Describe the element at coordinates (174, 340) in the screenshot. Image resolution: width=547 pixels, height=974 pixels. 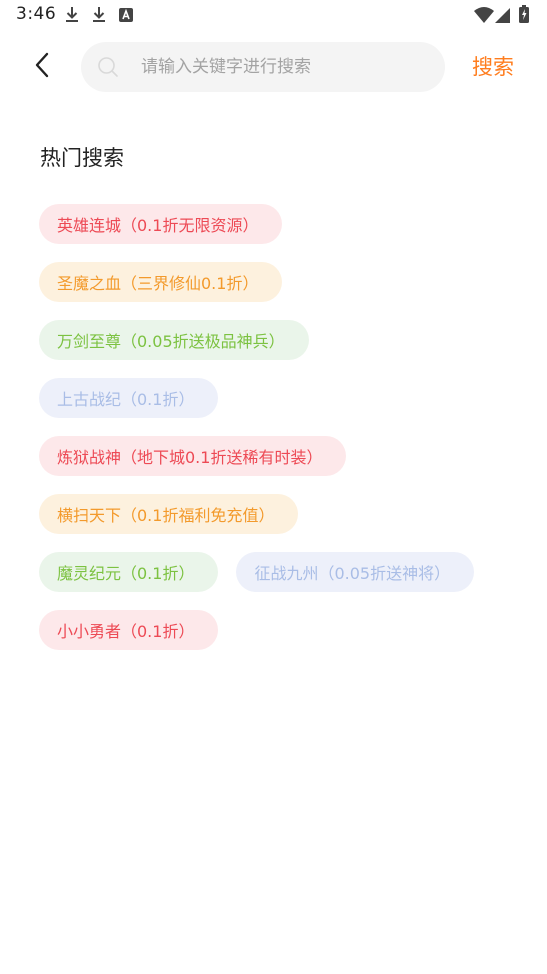
I see `hot-search-tag: 万剑至尊（0.05折送极品神兵）` at that location.